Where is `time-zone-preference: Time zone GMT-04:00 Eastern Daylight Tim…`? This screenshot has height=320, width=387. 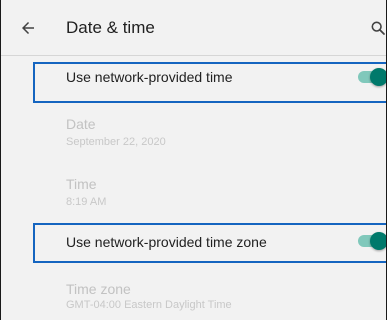
time-zone-preference: Time zone GMT-04:00 Eastern Daylight Tim… is located at coordinates (193, 296).